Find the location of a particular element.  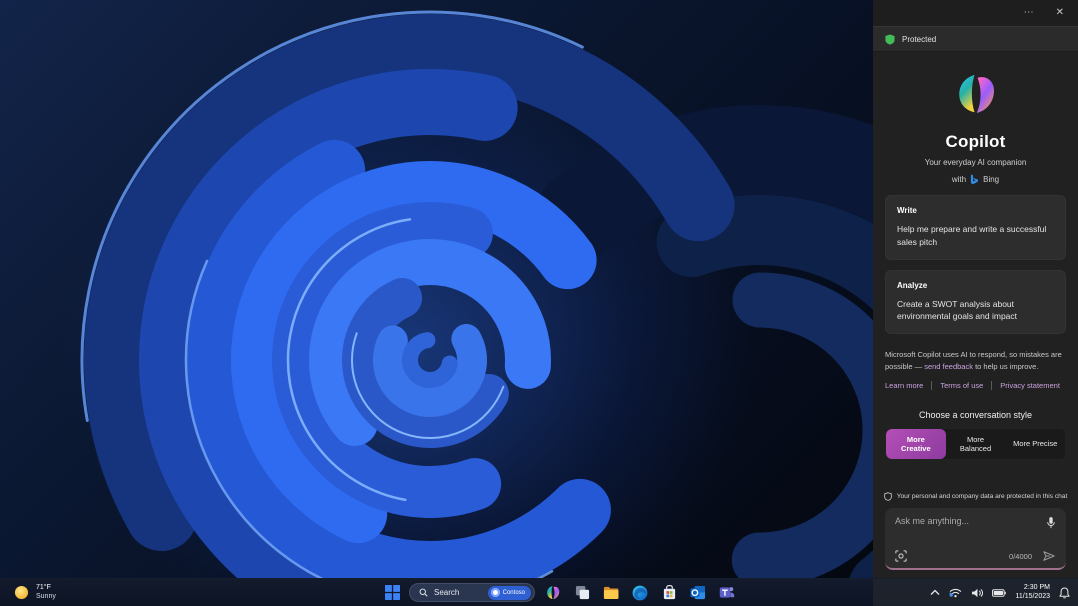

teams-icon is located at coordinates (727, 593).